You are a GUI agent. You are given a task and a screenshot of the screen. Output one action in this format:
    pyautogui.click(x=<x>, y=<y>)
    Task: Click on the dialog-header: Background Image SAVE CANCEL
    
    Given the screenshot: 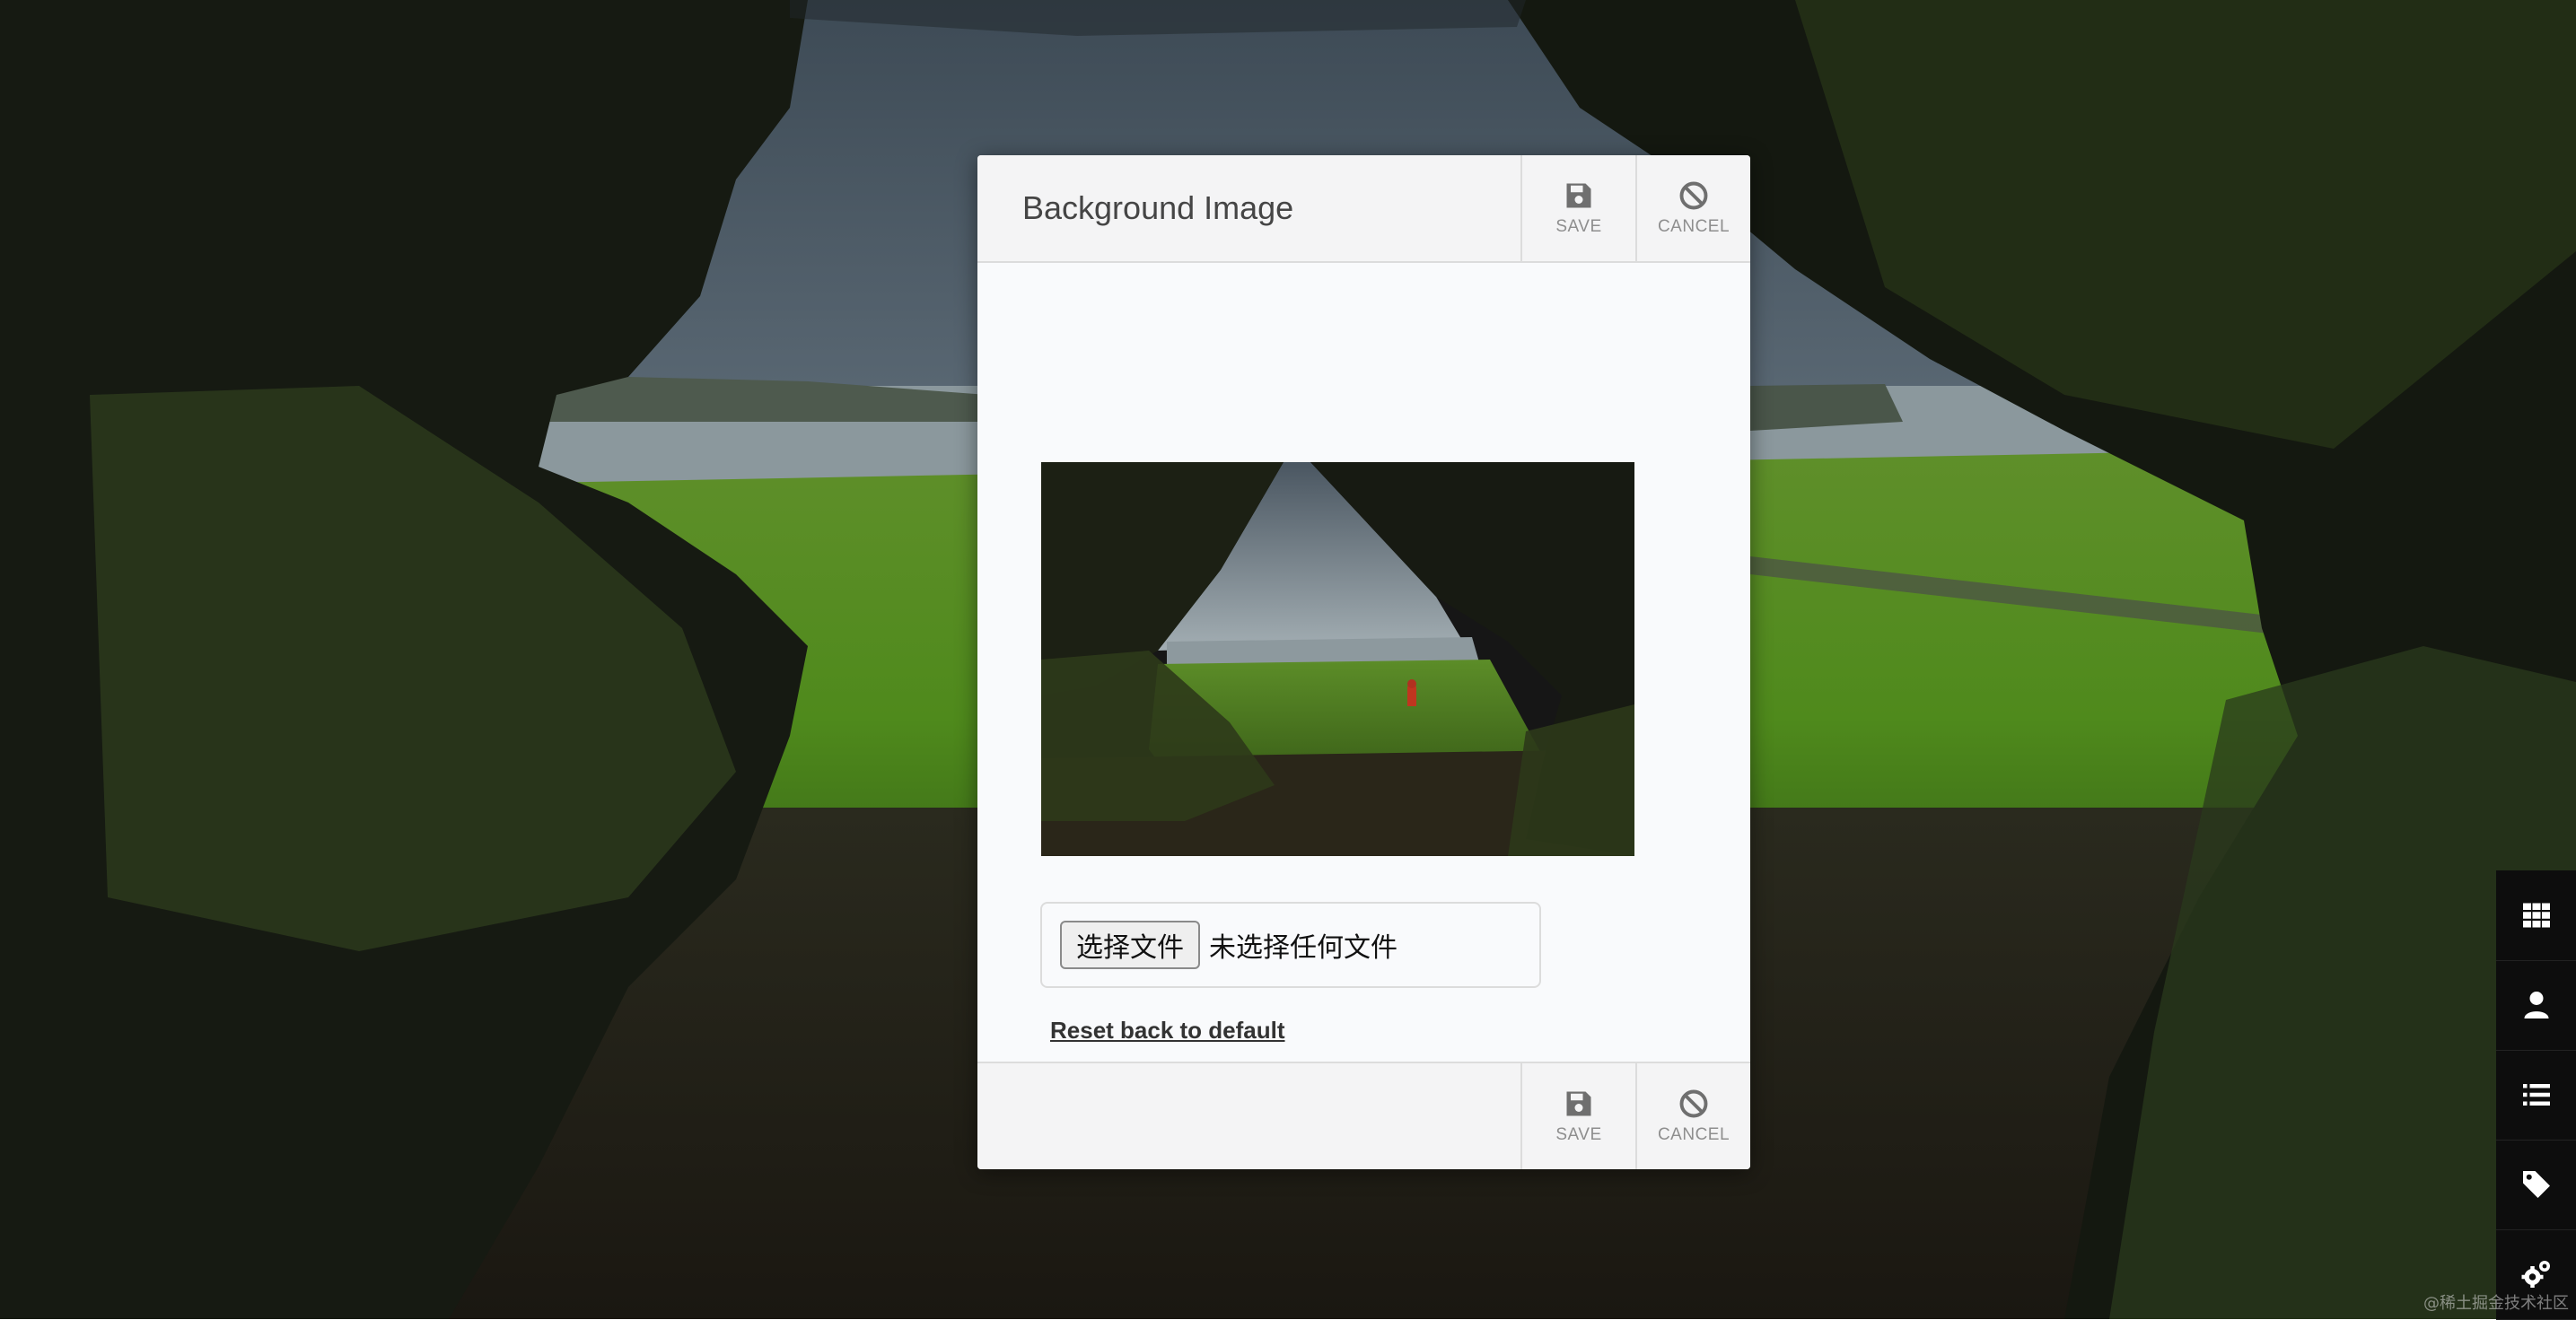 What is the action you would take?
    pyautogui.click(x=1363, y=209)
    